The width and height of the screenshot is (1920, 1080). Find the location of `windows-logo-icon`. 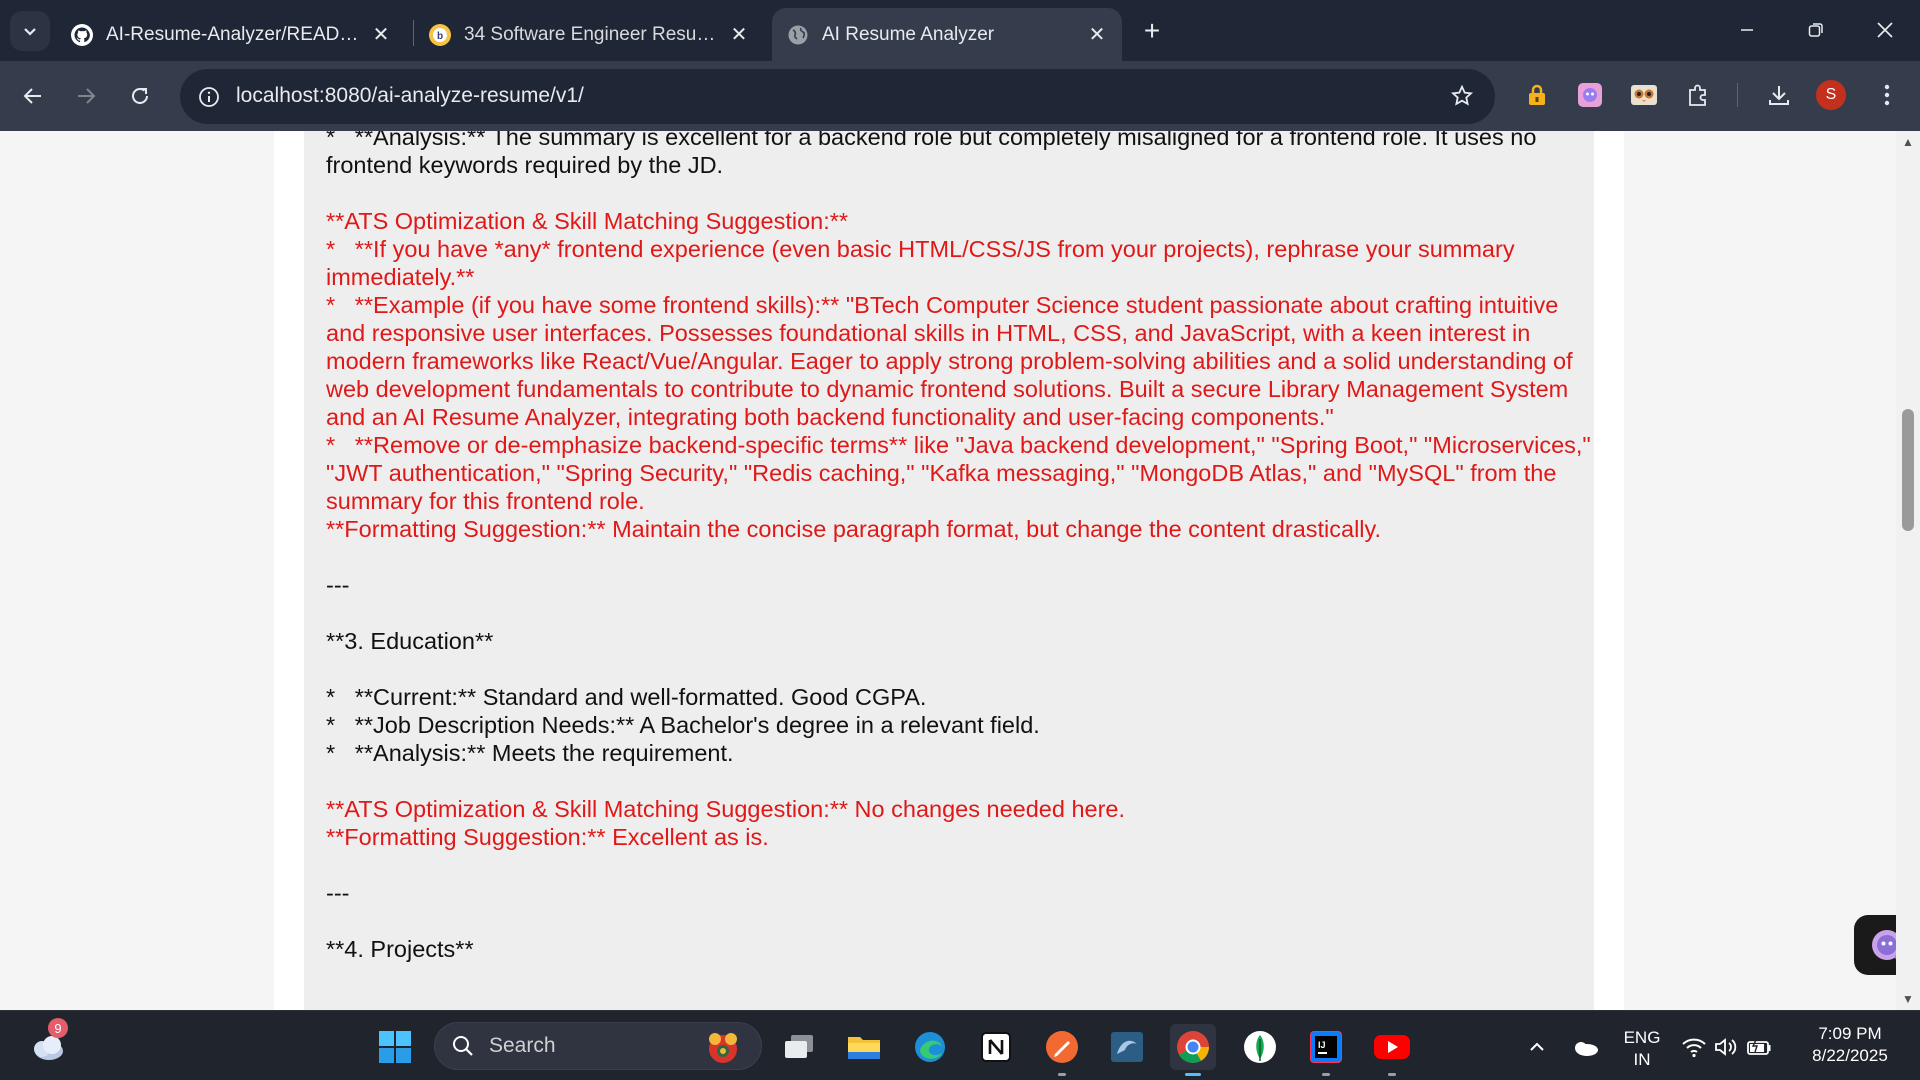

windows-logo-icon is located at coordinates (395, 1047).